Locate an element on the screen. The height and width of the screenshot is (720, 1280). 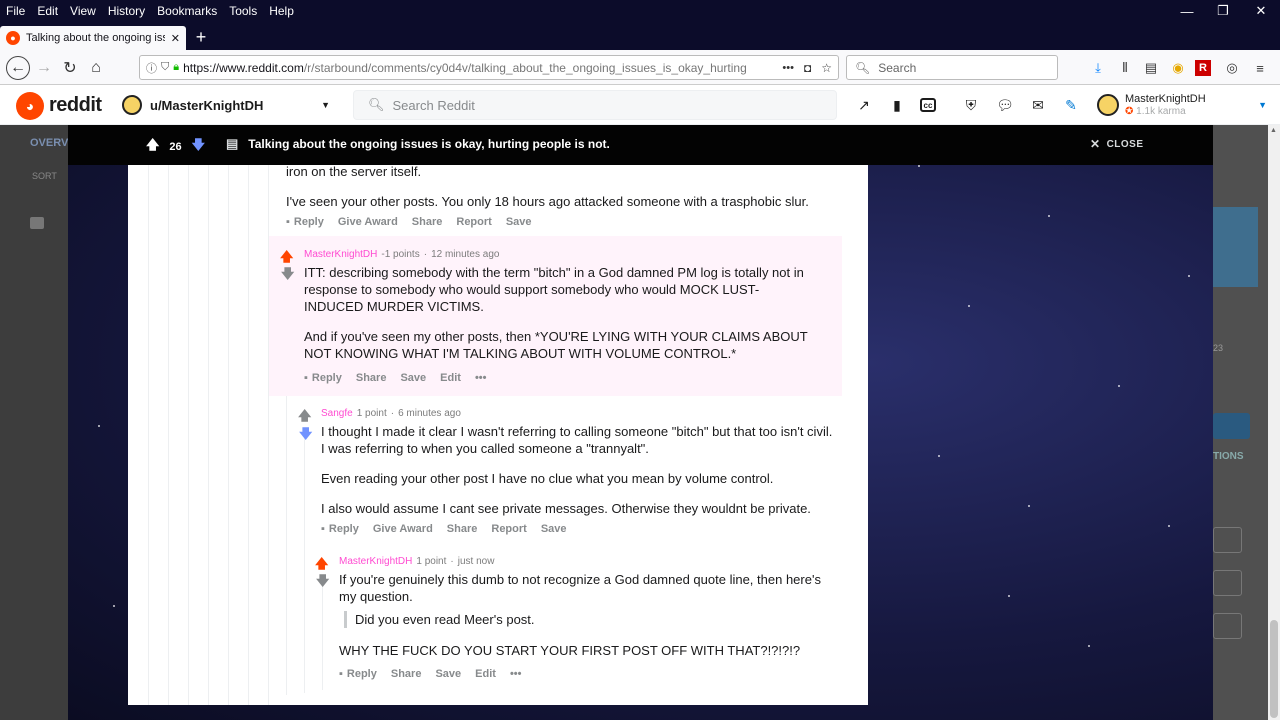
back-icon: ← is located at coordinates (18, 68).